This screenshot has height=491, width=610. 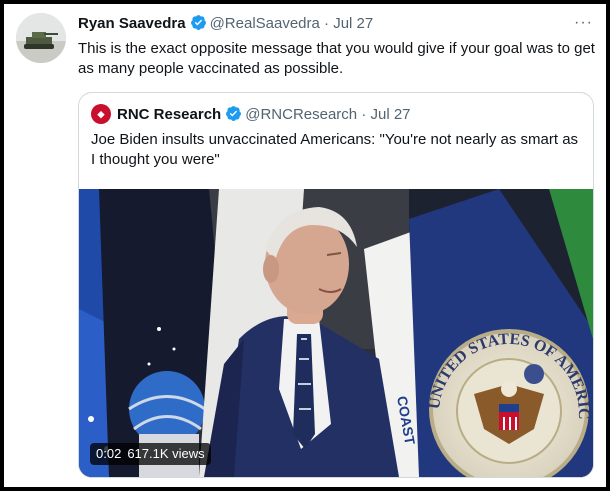 What do you see at coordinates (166, 453) in the screenshot?
I see `video-views: 617.1K views` at bounding box center [166, 453].